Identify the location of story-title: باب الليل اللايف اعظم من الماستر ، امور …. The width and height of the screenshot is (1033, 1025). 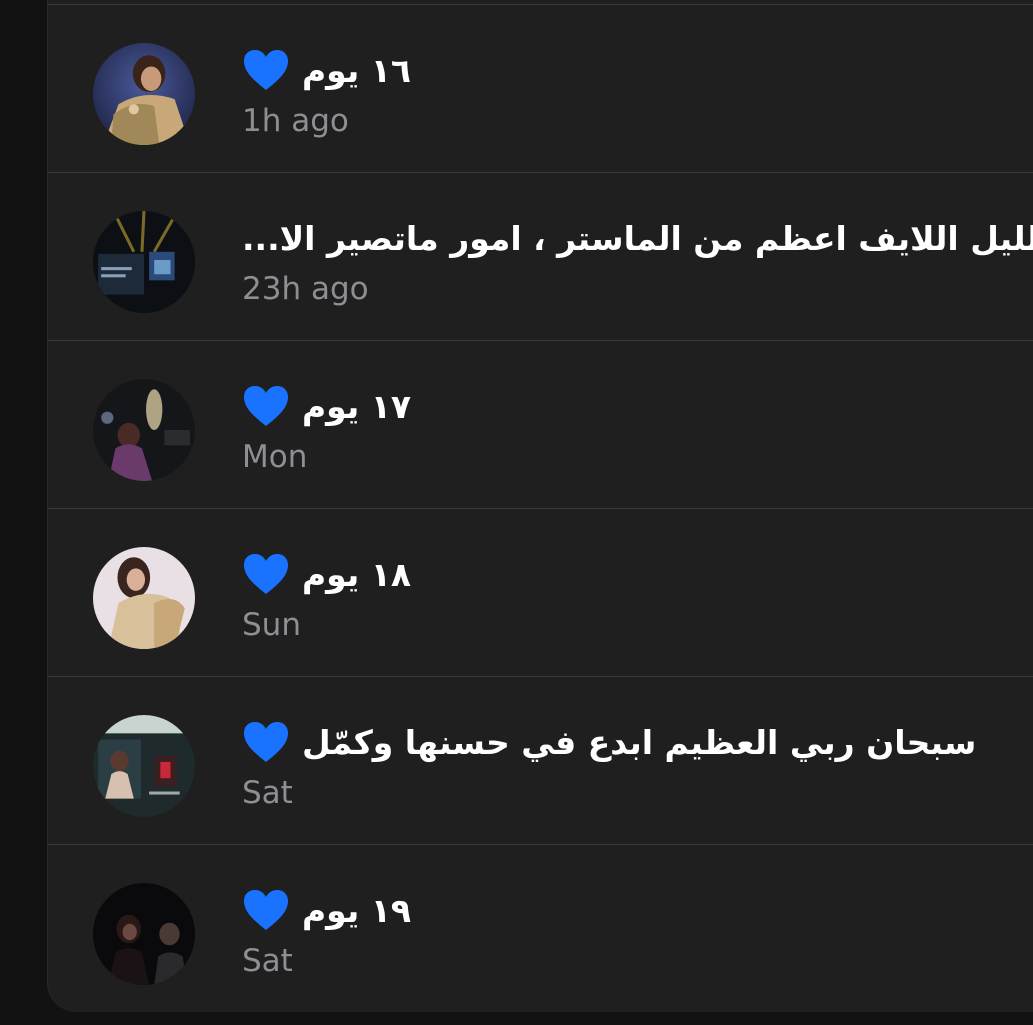
(637, 238).